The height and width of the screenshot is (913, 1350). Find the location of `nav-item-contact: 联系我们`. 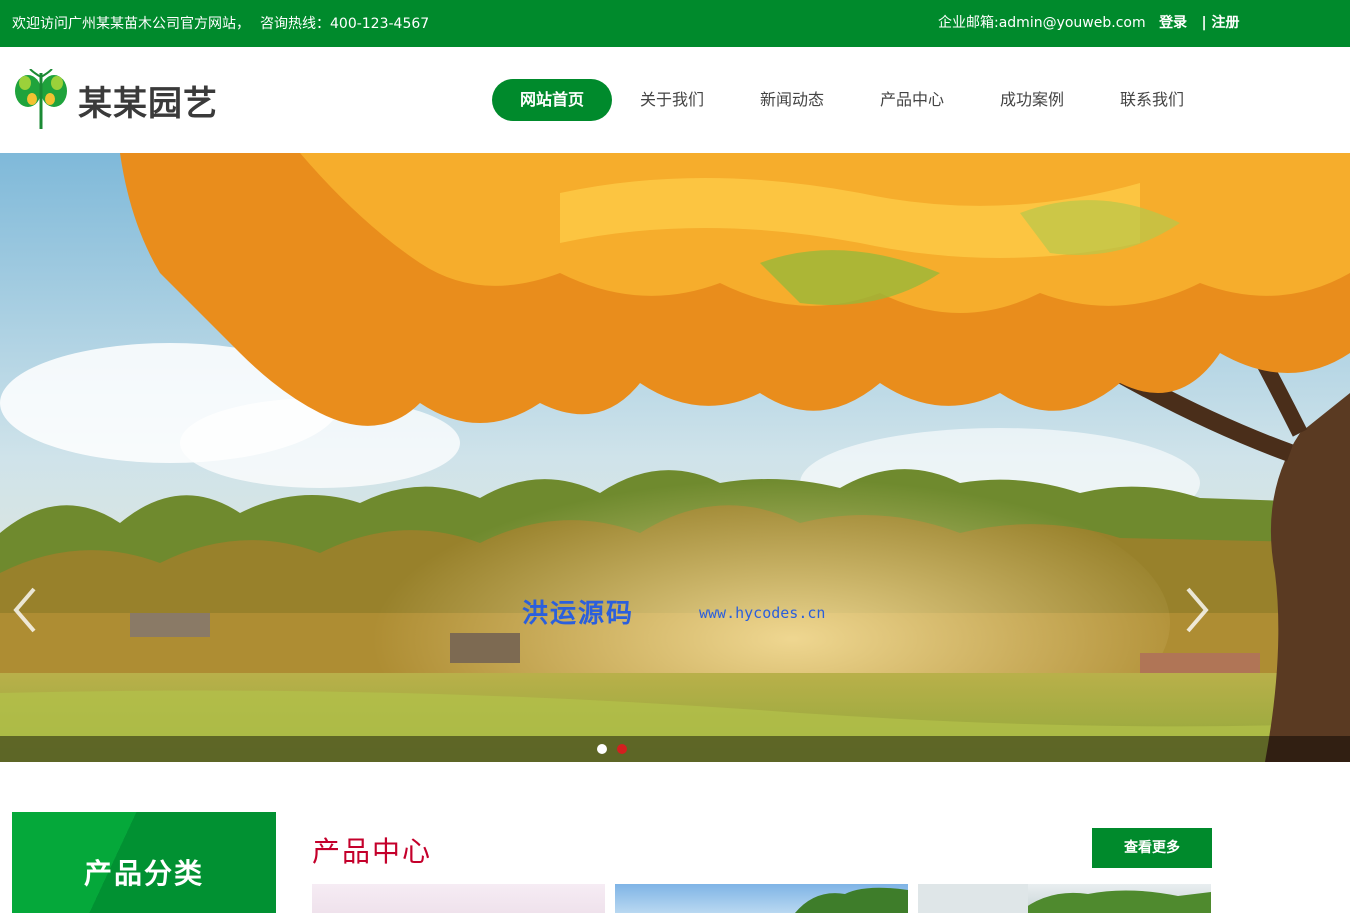

nav-item-contact: 联系我们 is located at coordinates (1152, 100).